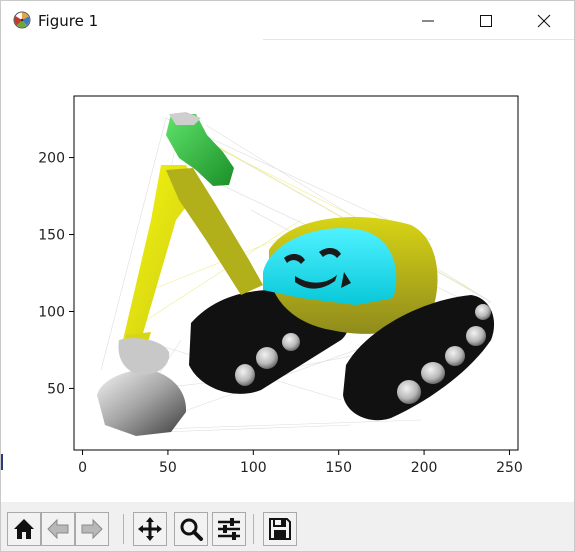  What do you see at coordinates (287, 20) in the screenshot?
I see `title-bar: Figure 1` at bounding box center [287, 20].